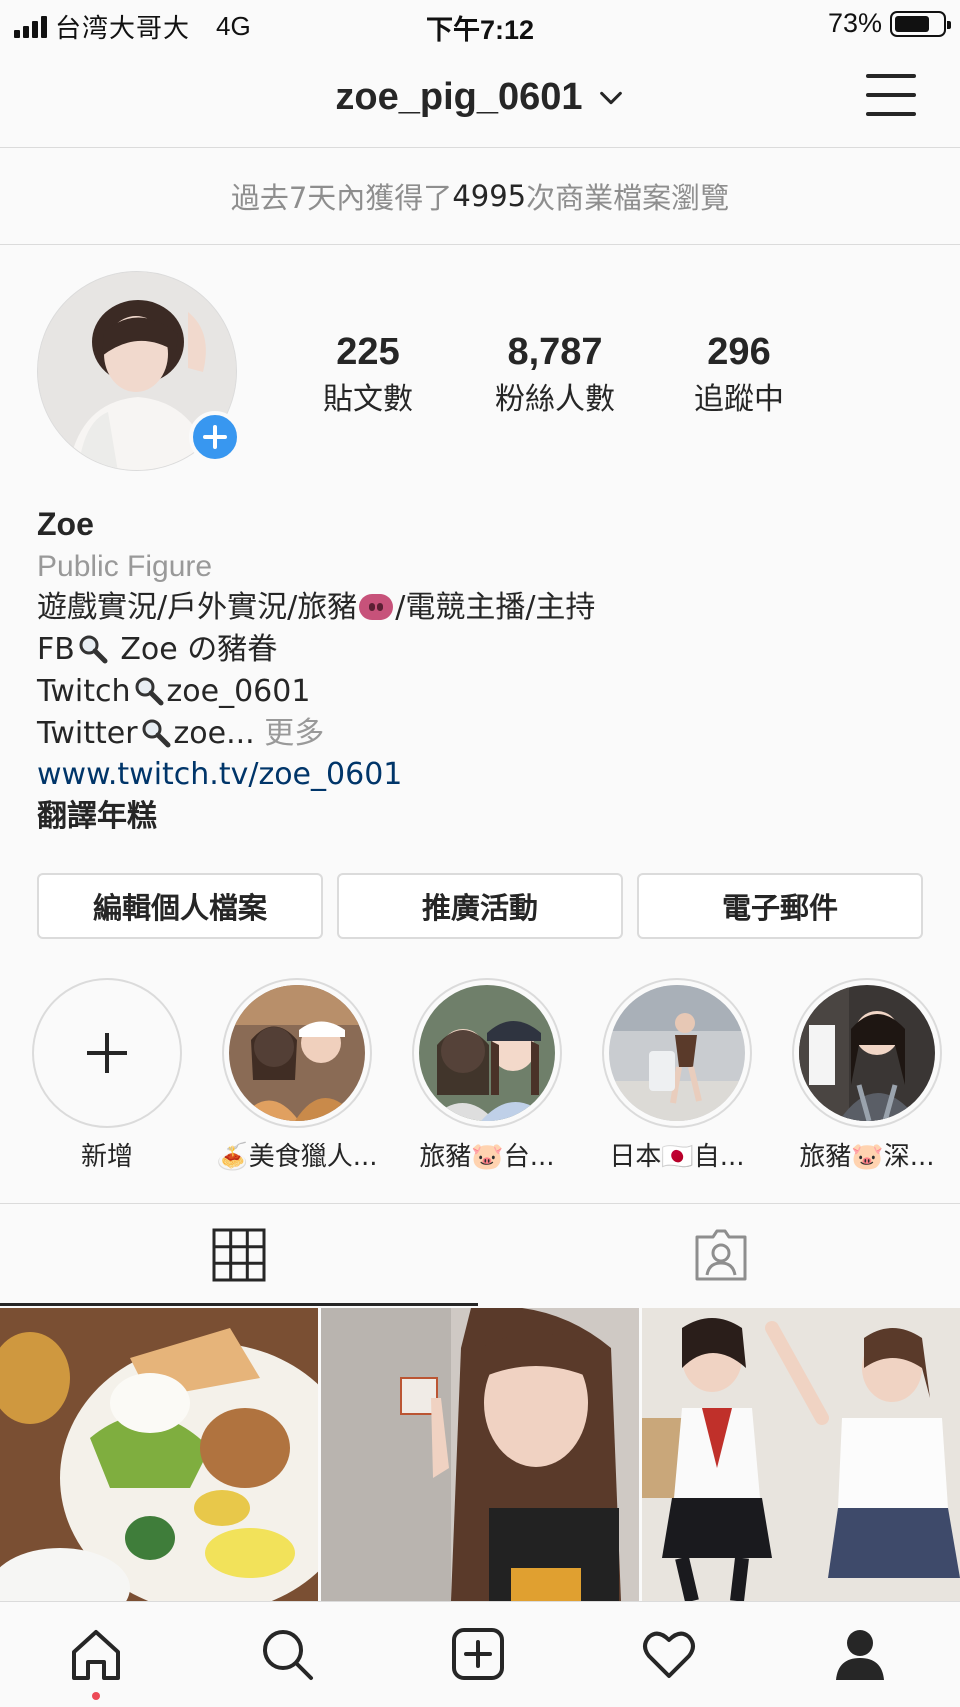 This screenshot has height=1707, width=960. Describe the element at coordinates (125, 566) in the screenshot. I see `category-label: Public Figure` at that location.